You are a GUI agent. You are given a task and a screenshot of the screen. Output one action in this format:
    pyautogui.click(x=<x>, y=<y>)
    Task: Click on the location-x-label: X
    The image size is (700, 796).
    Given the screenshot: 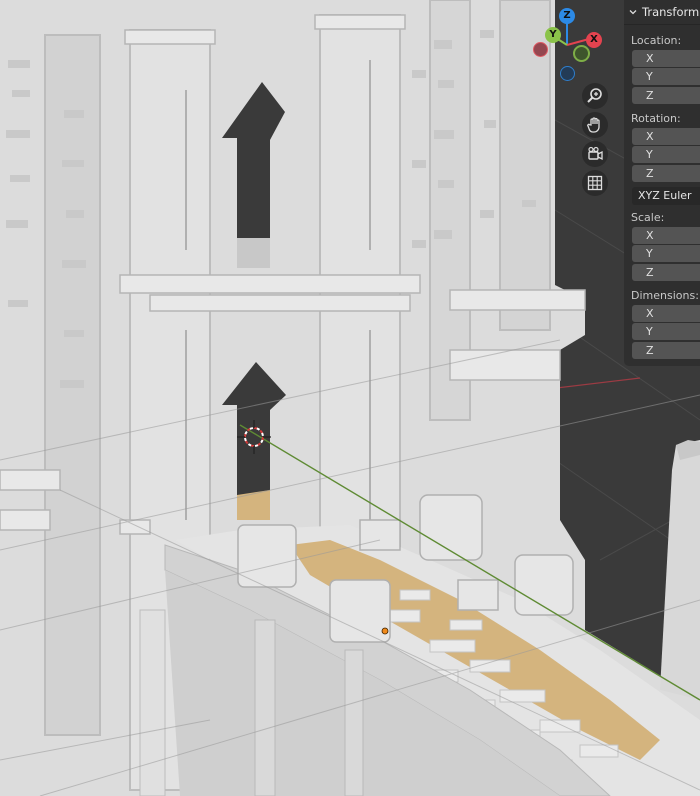 What is the action you would take?
    pyautogui.click(x=650, y=58)
    